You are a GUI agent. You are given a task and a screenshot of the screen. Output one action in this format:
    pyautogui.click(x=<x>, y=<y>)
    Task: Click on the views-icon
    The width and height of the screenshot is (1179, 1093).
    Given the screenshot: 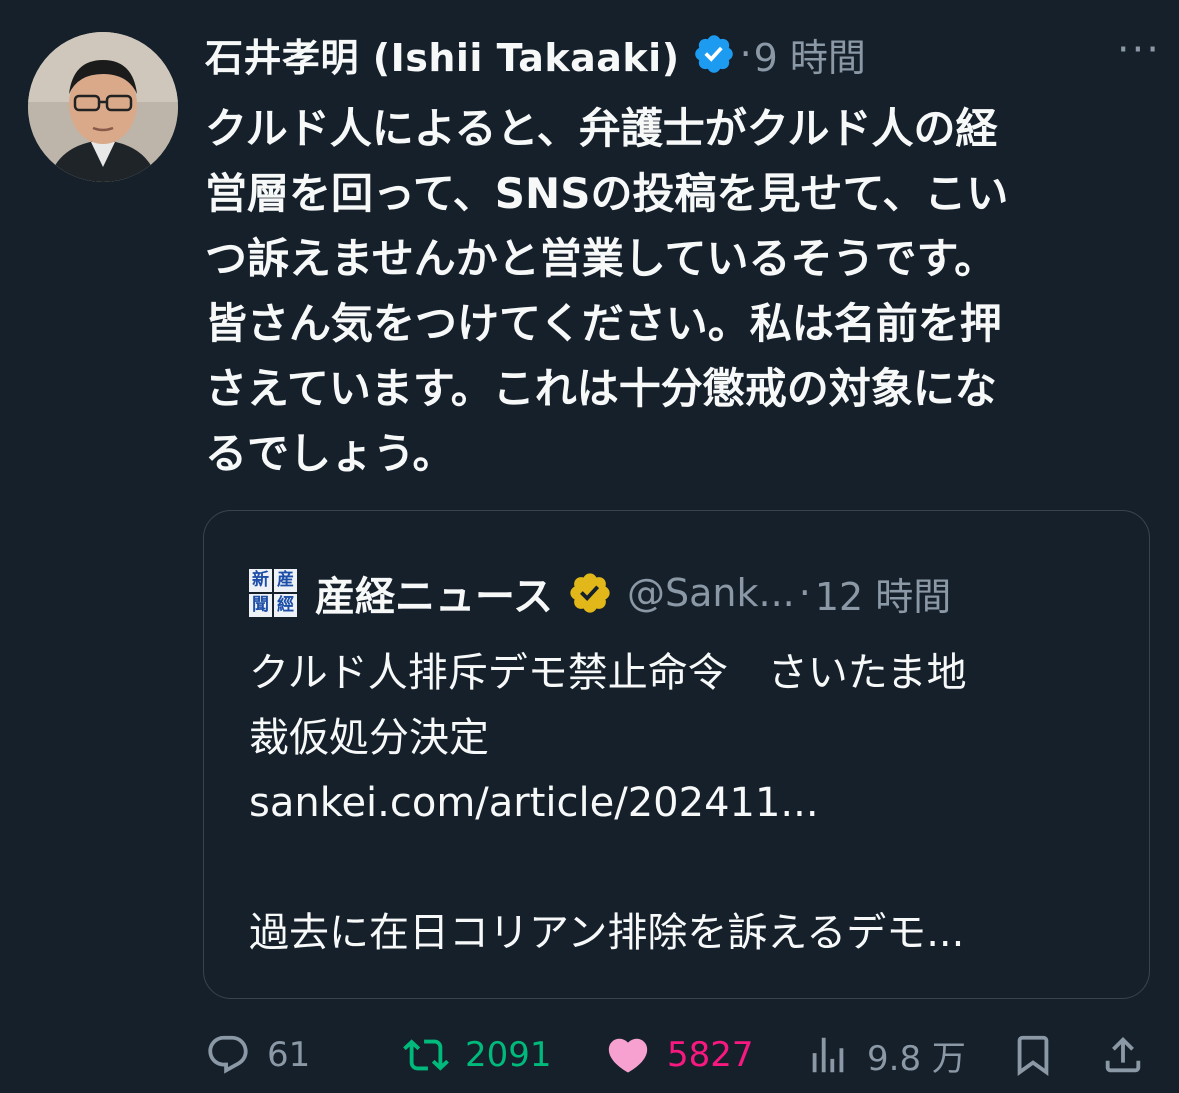 What is the action you would take?
    pyautogui.click(x=828, y=1055)
    